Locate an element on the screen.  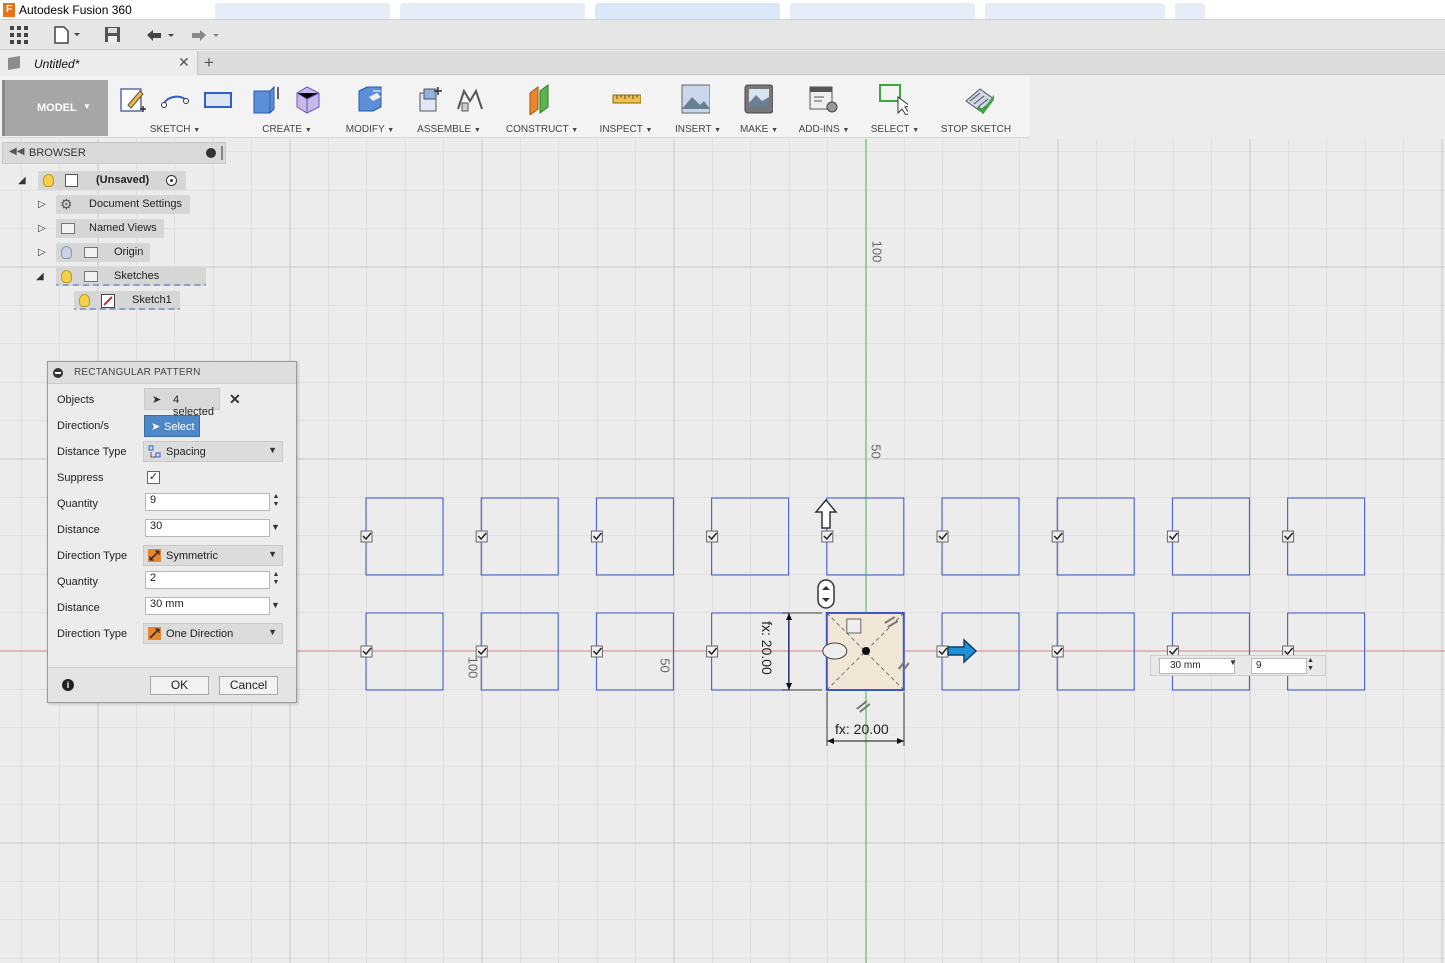
joint-icon is located at coordinates (469, 99).